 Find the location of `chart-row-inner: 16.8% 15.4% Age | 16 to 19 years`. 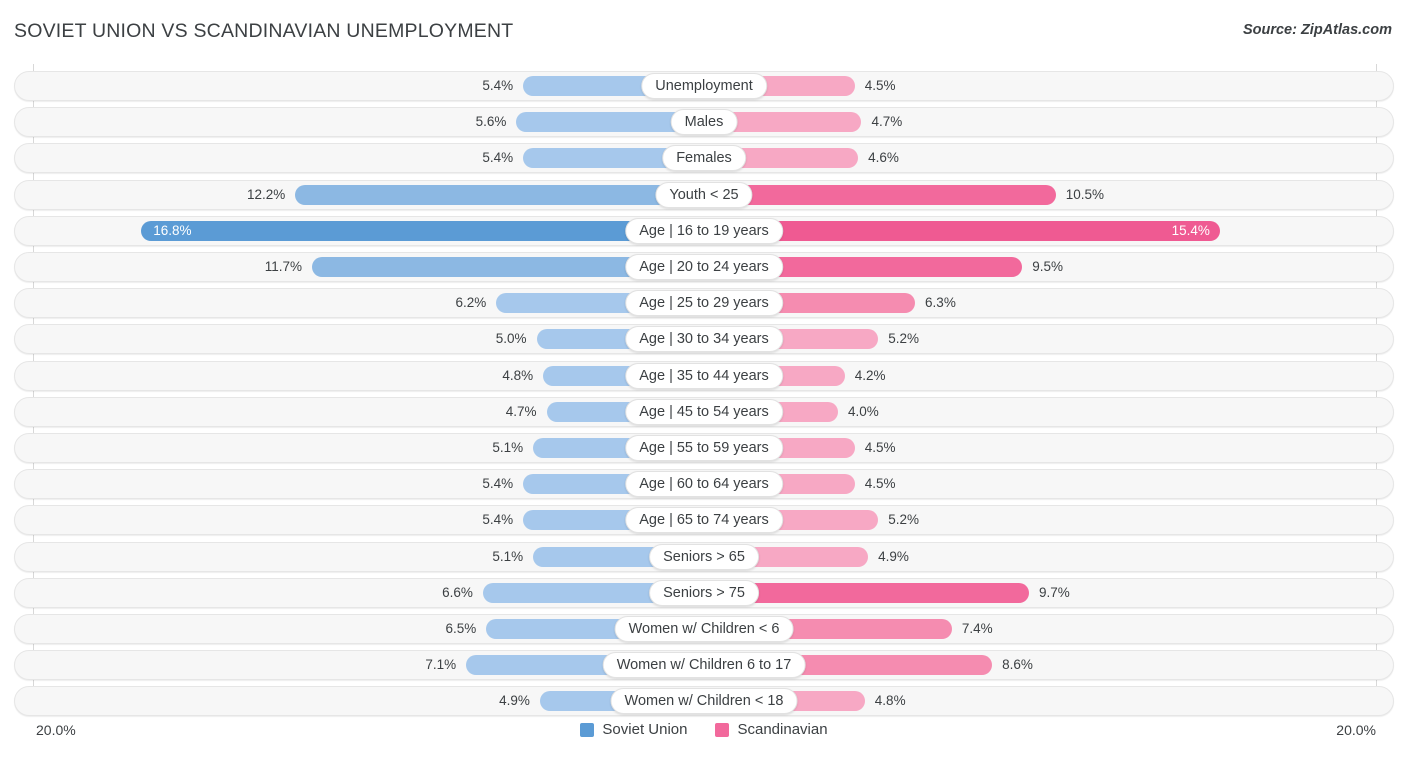

chart-row-inner: 16.8% 15.4% Age | 16 to 19 years is located at coordinates (705, 231).